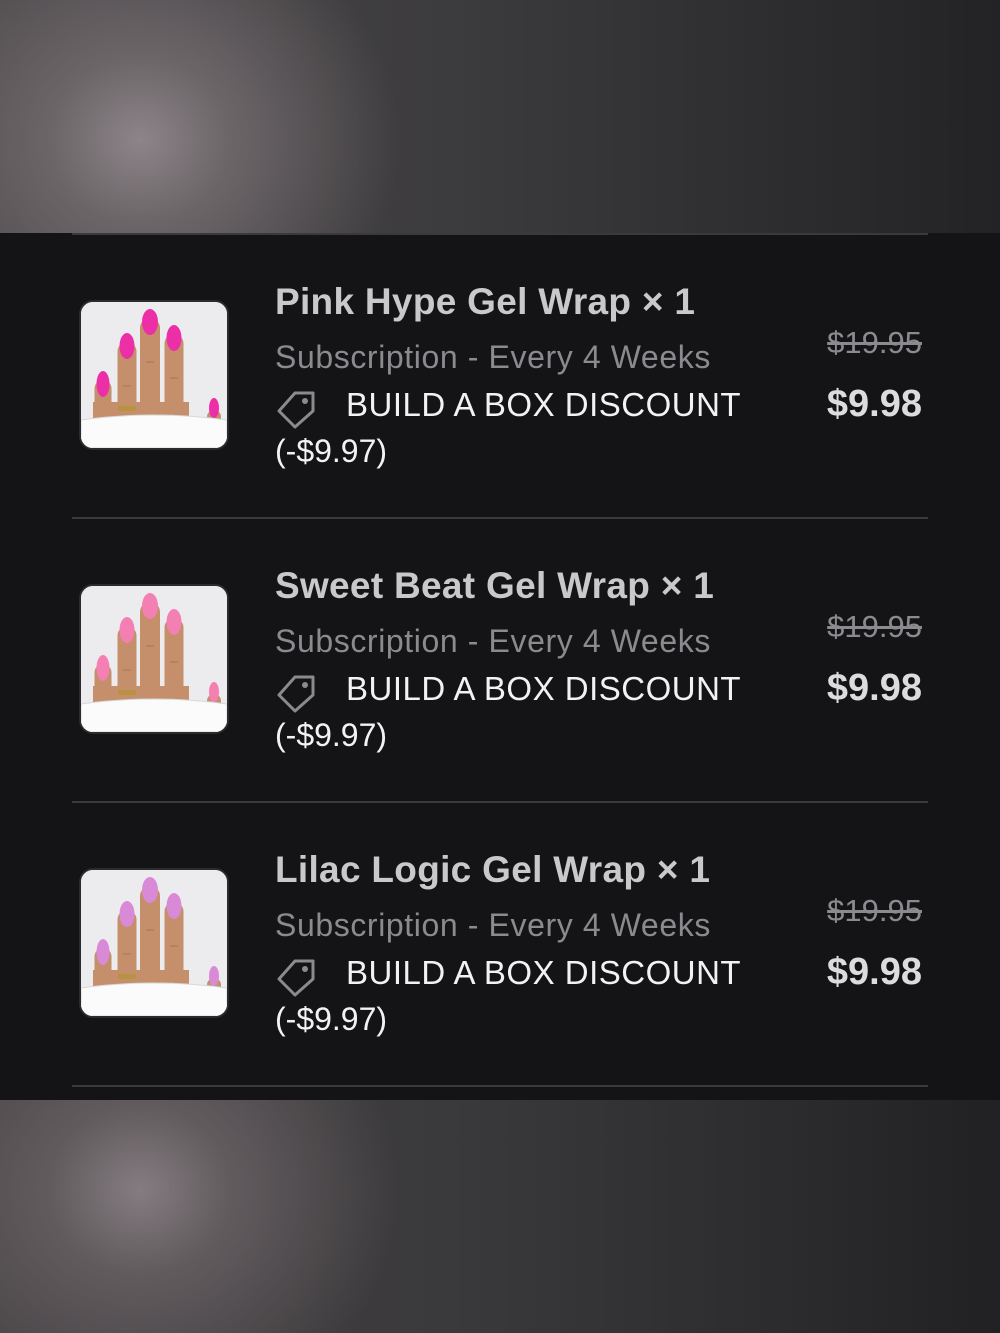  Describe the element at coordinates (492, 870) in the screenshot. I see `product-title: Lilac Logic Gel Wrap × 1` at that location.